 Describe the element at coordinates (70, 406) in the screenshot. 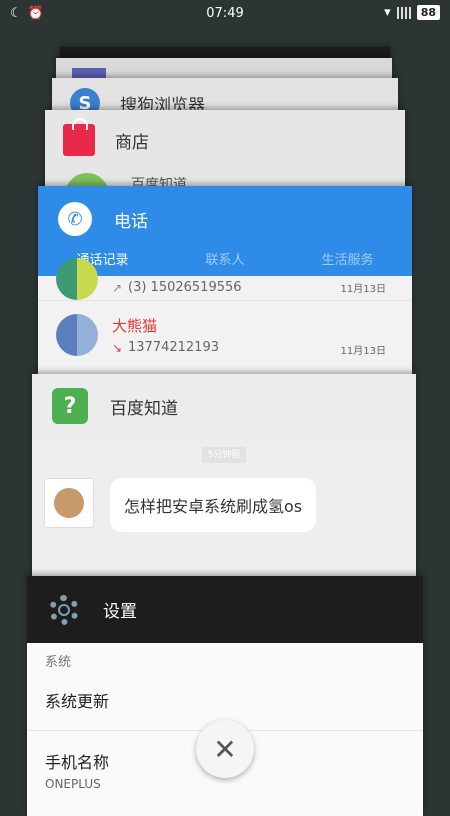

I see `baidu-zhidao-icon: ?` at that location.